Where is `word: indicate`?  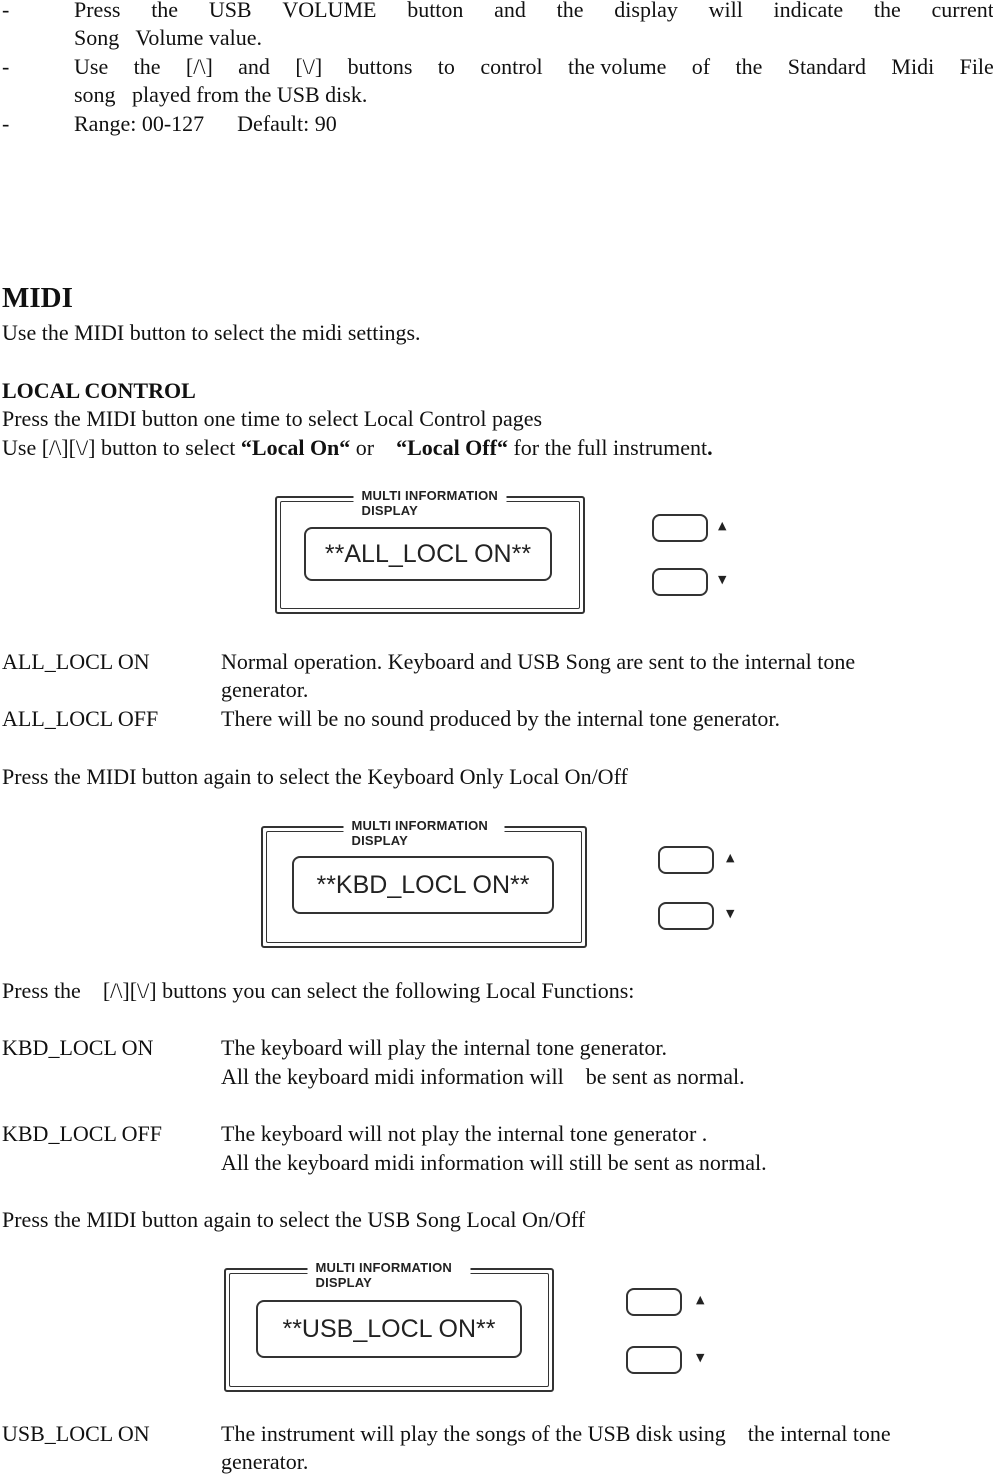
word: indicate is located at coordinates (808, 11).